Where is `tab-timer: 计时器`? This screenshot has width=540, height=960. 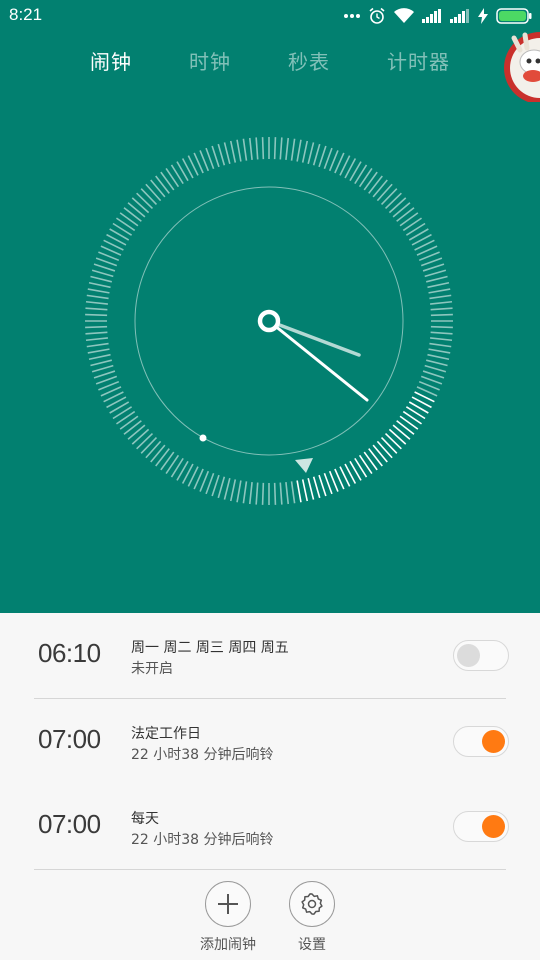
tab-timer: 计时器 is located at coordinates (418, 60).